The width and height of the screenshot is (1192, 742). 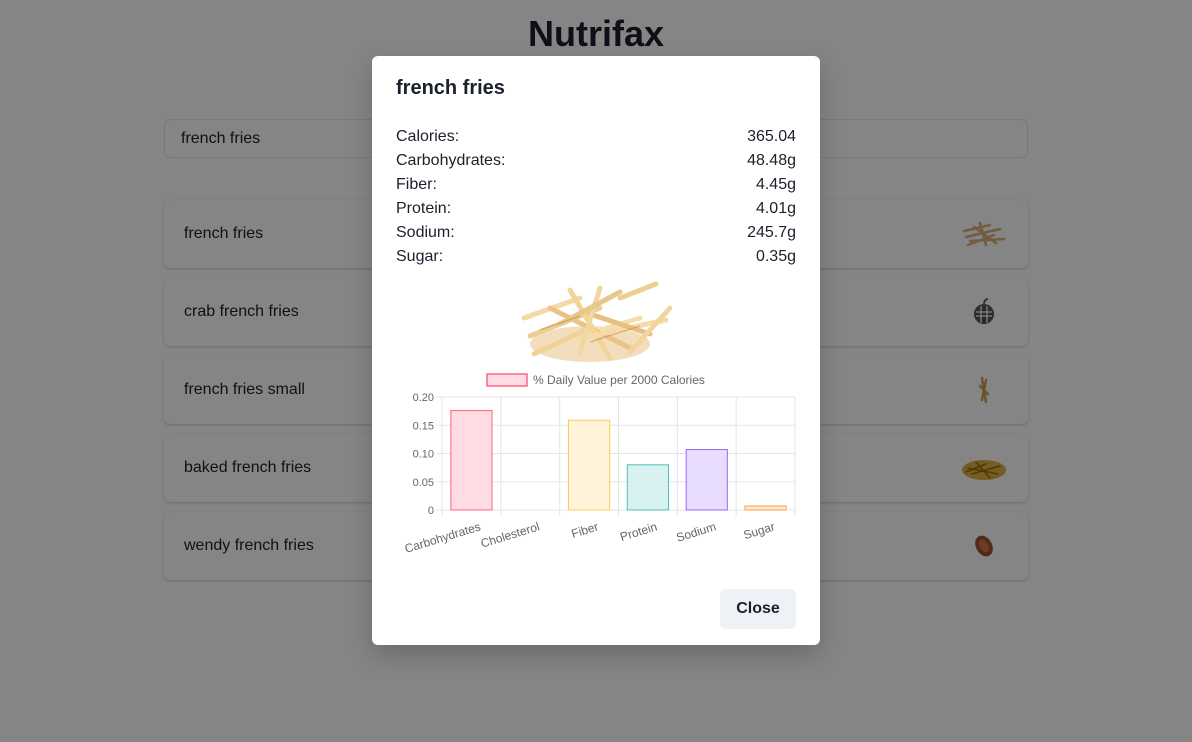 I want to click on nutrient-value: 245.7g, so click(x=771, y=232).